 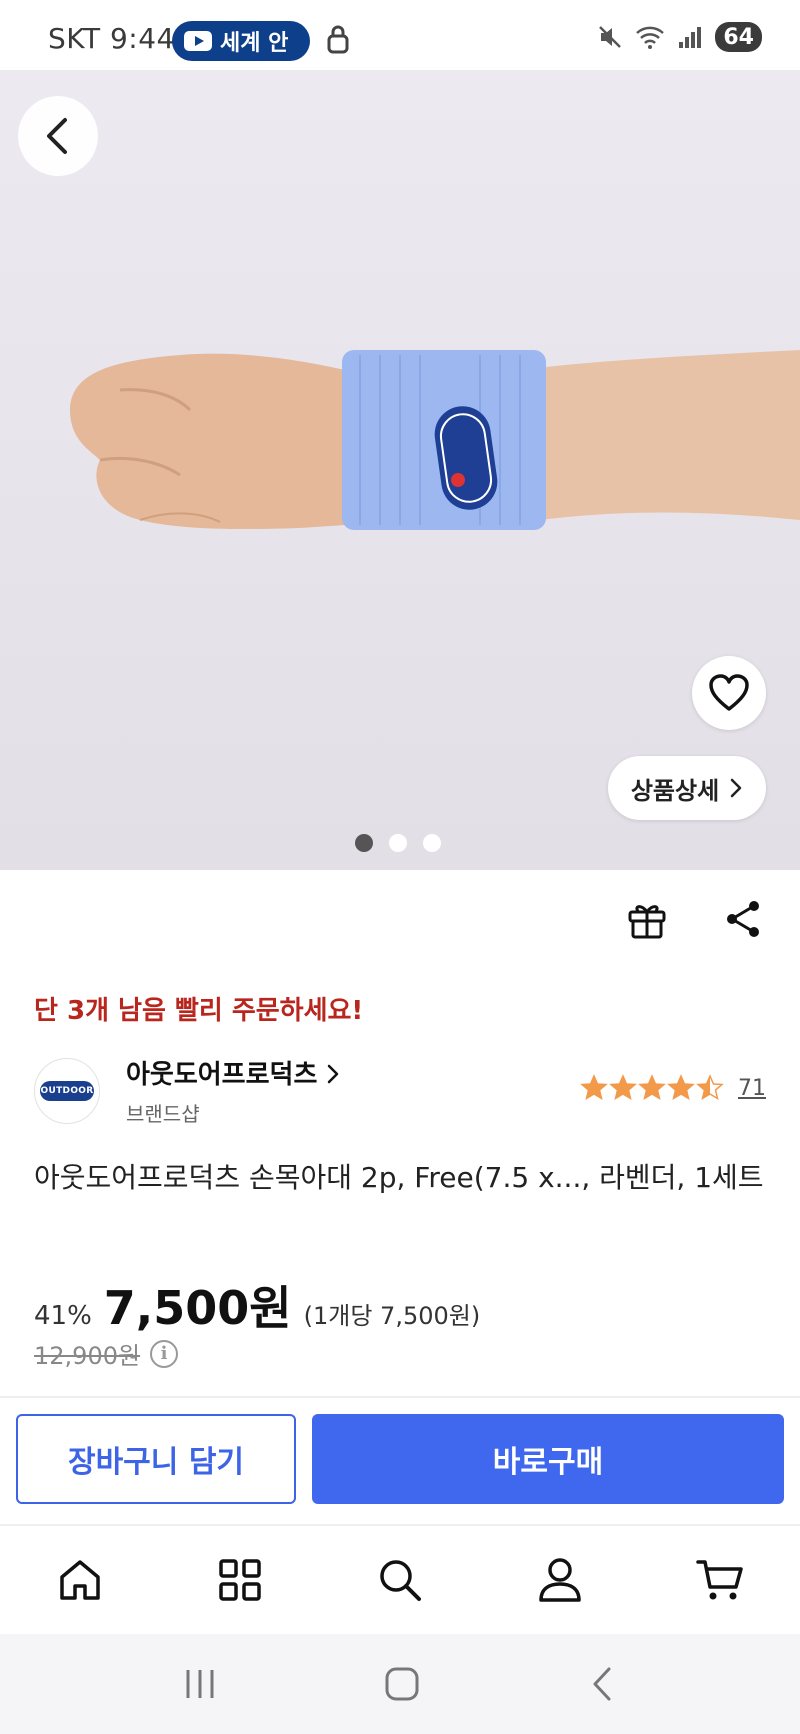 What do you see at coordinates (602, 1684) in the screenshot?
I see `back-icon` at bounding box center [602, 1684].